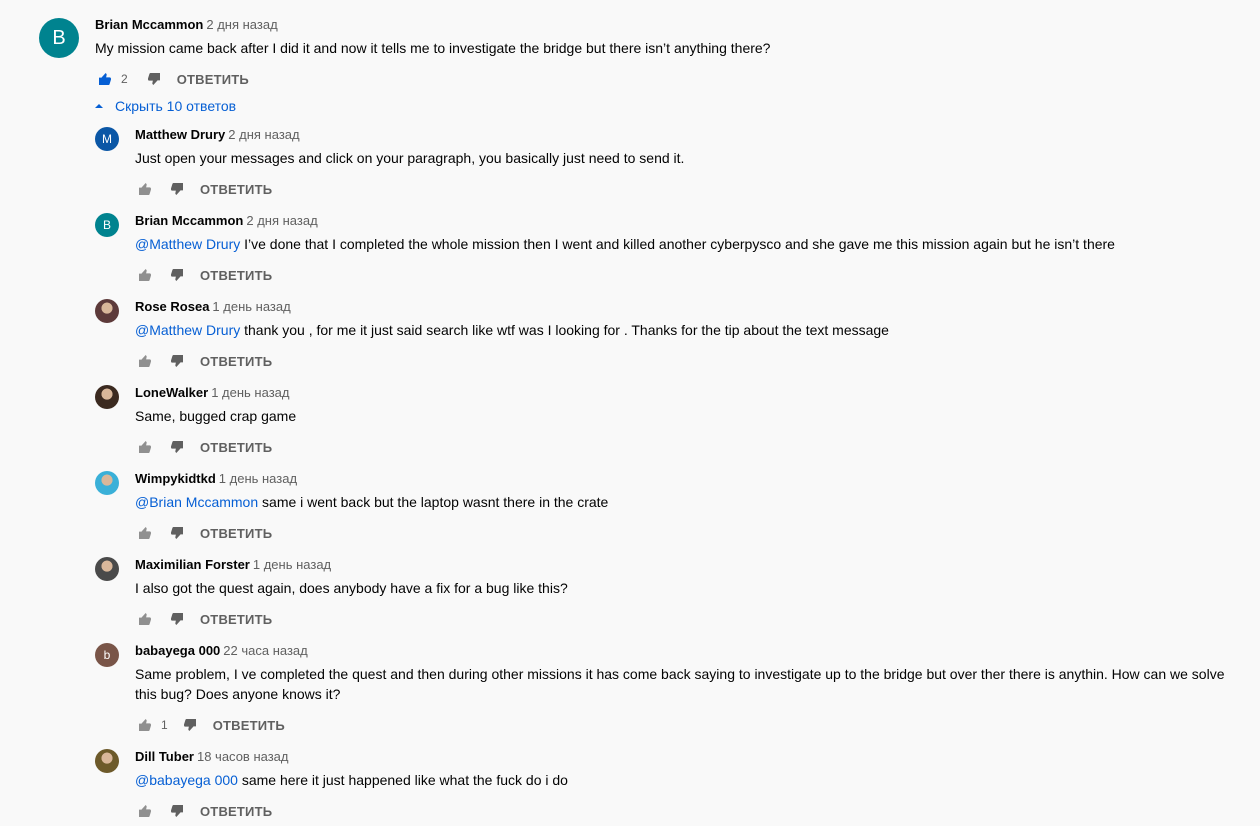 The height and width of the screenshot is (826, 1260). I want to click on mention-link: @Brian Mccammon, so click(196, 502).